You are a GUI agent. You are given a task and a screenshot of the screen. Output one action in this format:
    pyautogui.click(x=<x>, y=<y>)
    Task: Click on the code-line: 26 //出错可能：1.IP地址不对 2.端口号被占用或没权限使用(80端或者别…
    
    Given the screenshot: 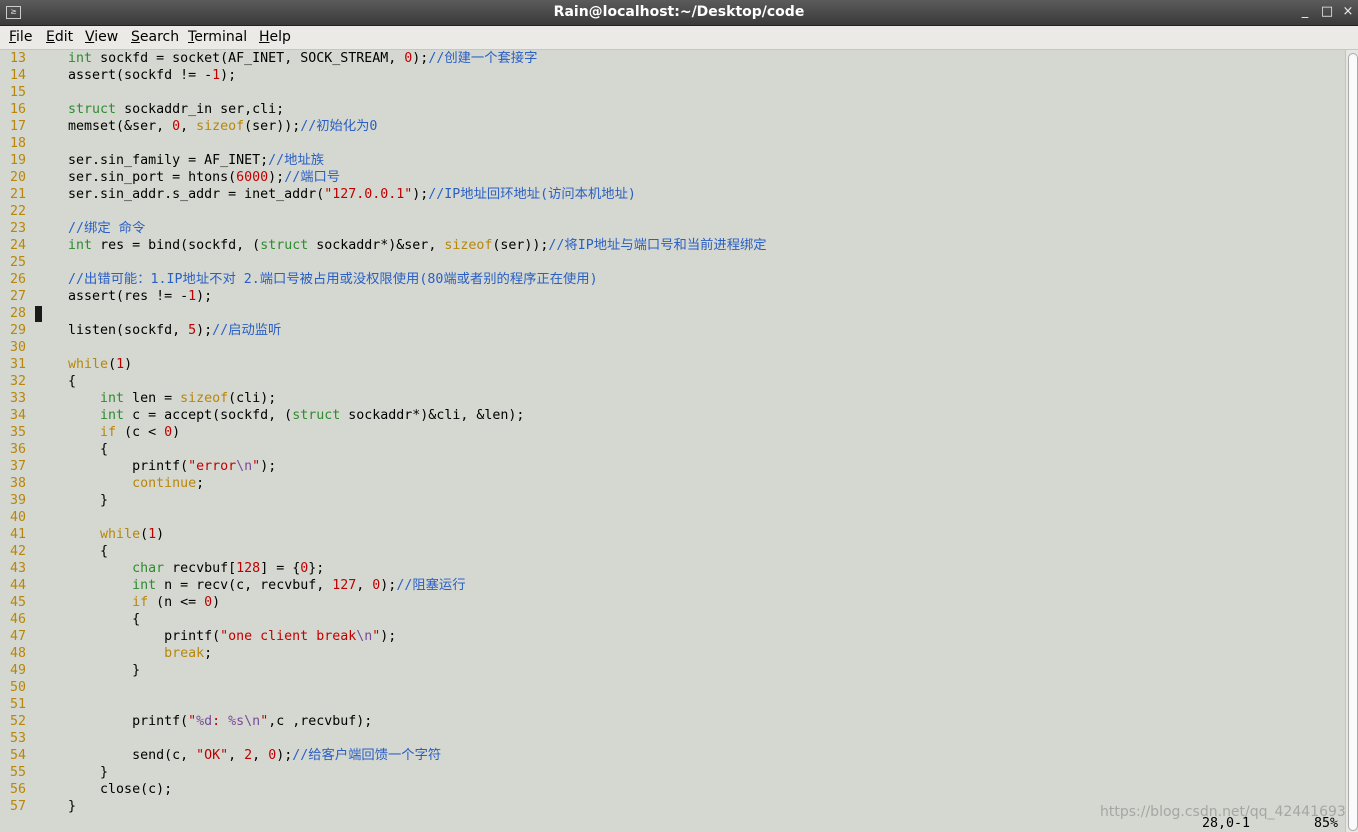 What is the action you would take?
    pyautogui.click(x=383, y=279)
    